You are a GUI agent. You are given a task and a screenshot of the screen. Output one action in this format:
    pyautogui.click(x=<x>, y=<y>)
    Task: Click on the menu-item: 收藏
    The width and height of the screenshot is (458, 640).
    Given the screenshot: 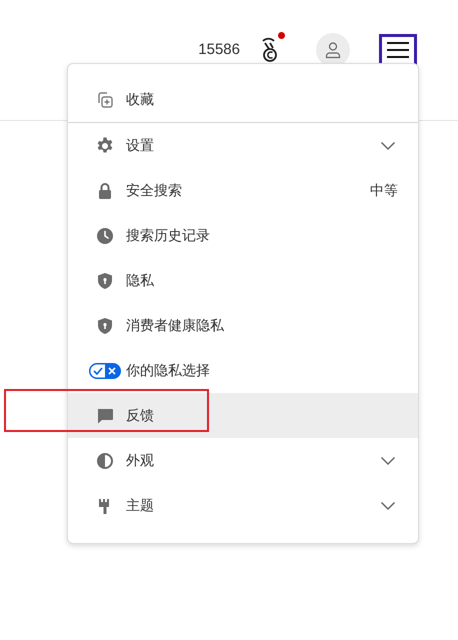 What is the action you would take?
    pyautogui.click(x=243, y=99)
    